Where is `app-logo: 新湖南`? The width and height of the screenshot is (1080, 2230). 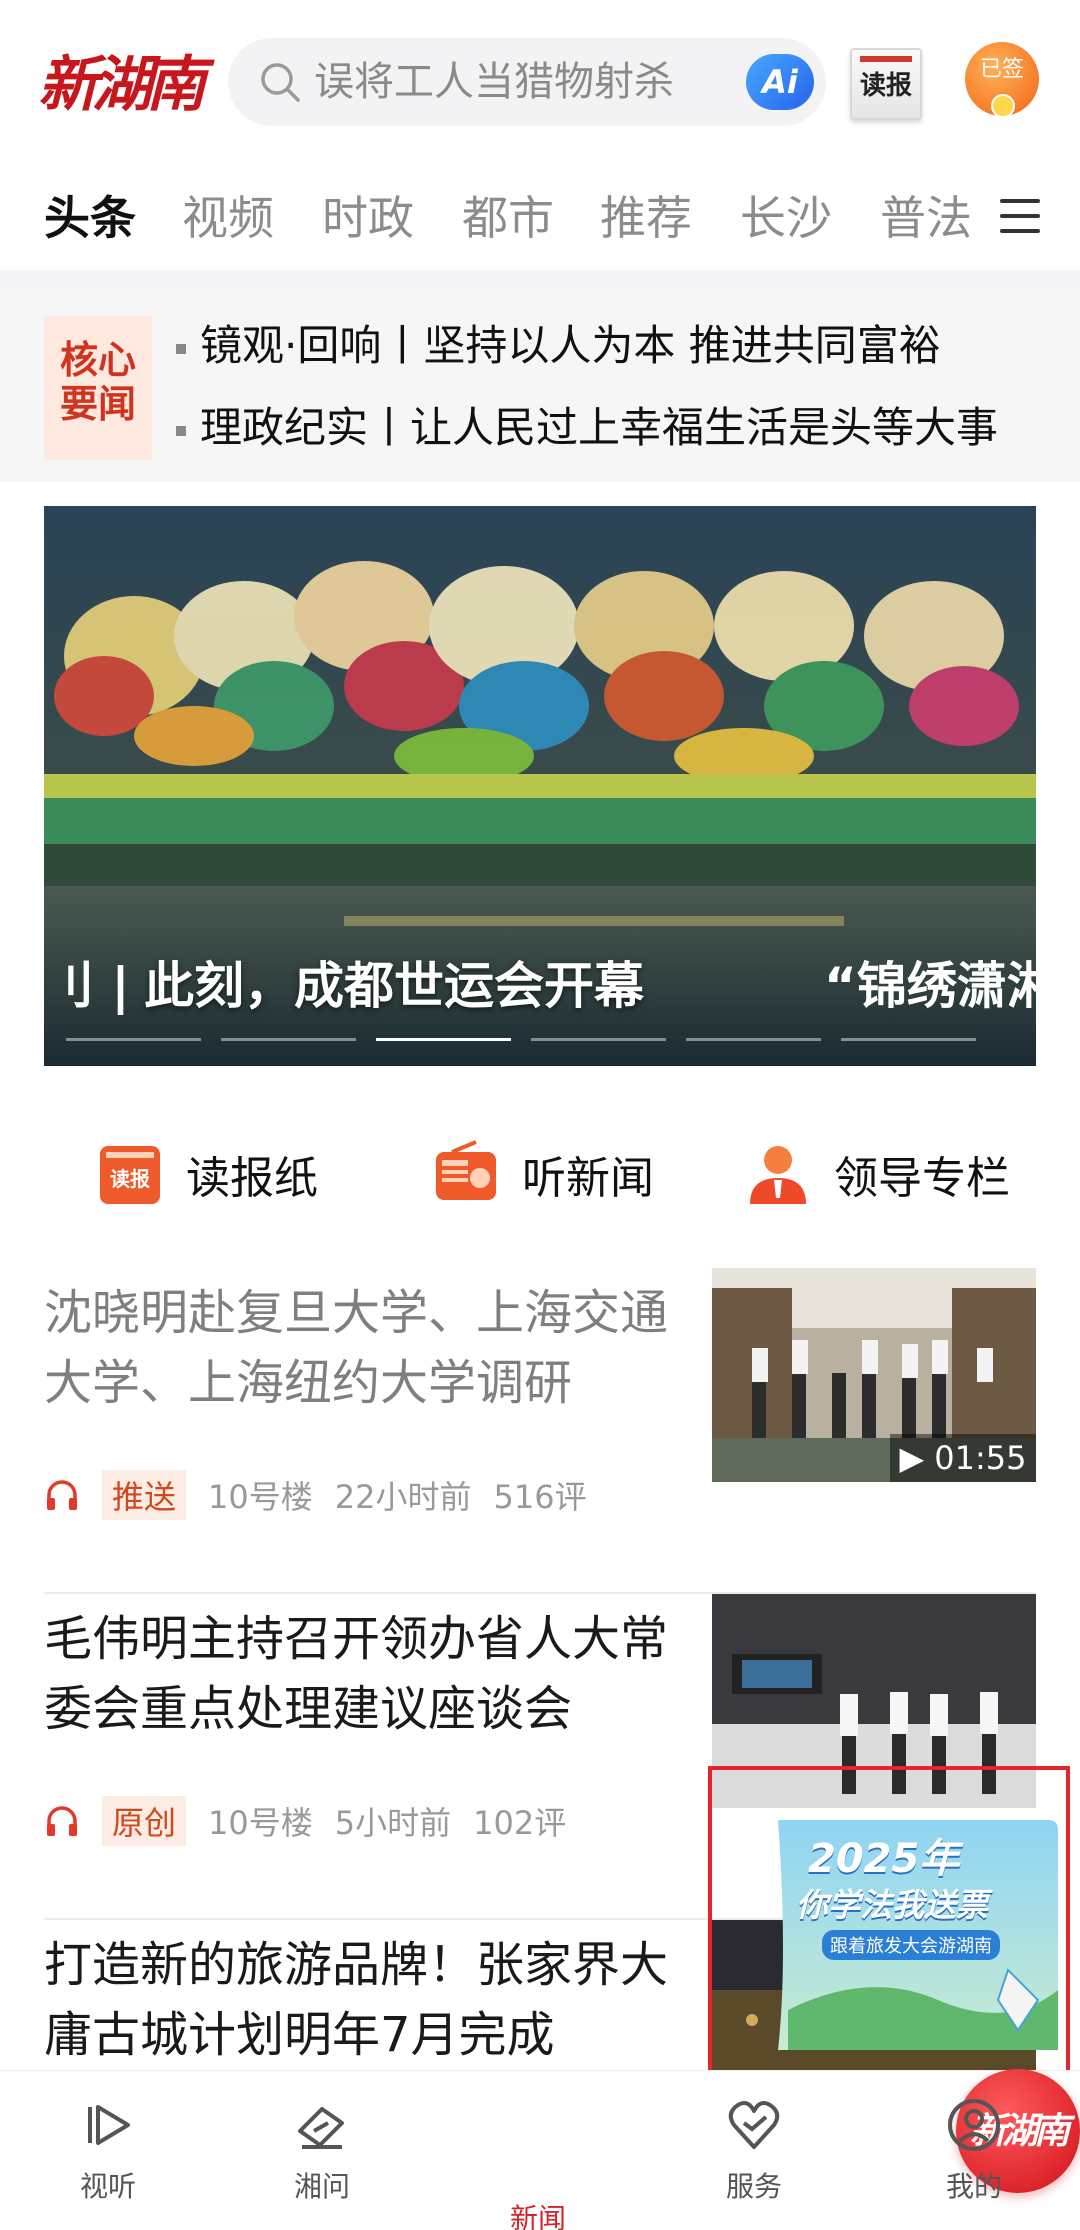
app-logo: 新湖南 is located at coordinates (123, 85).